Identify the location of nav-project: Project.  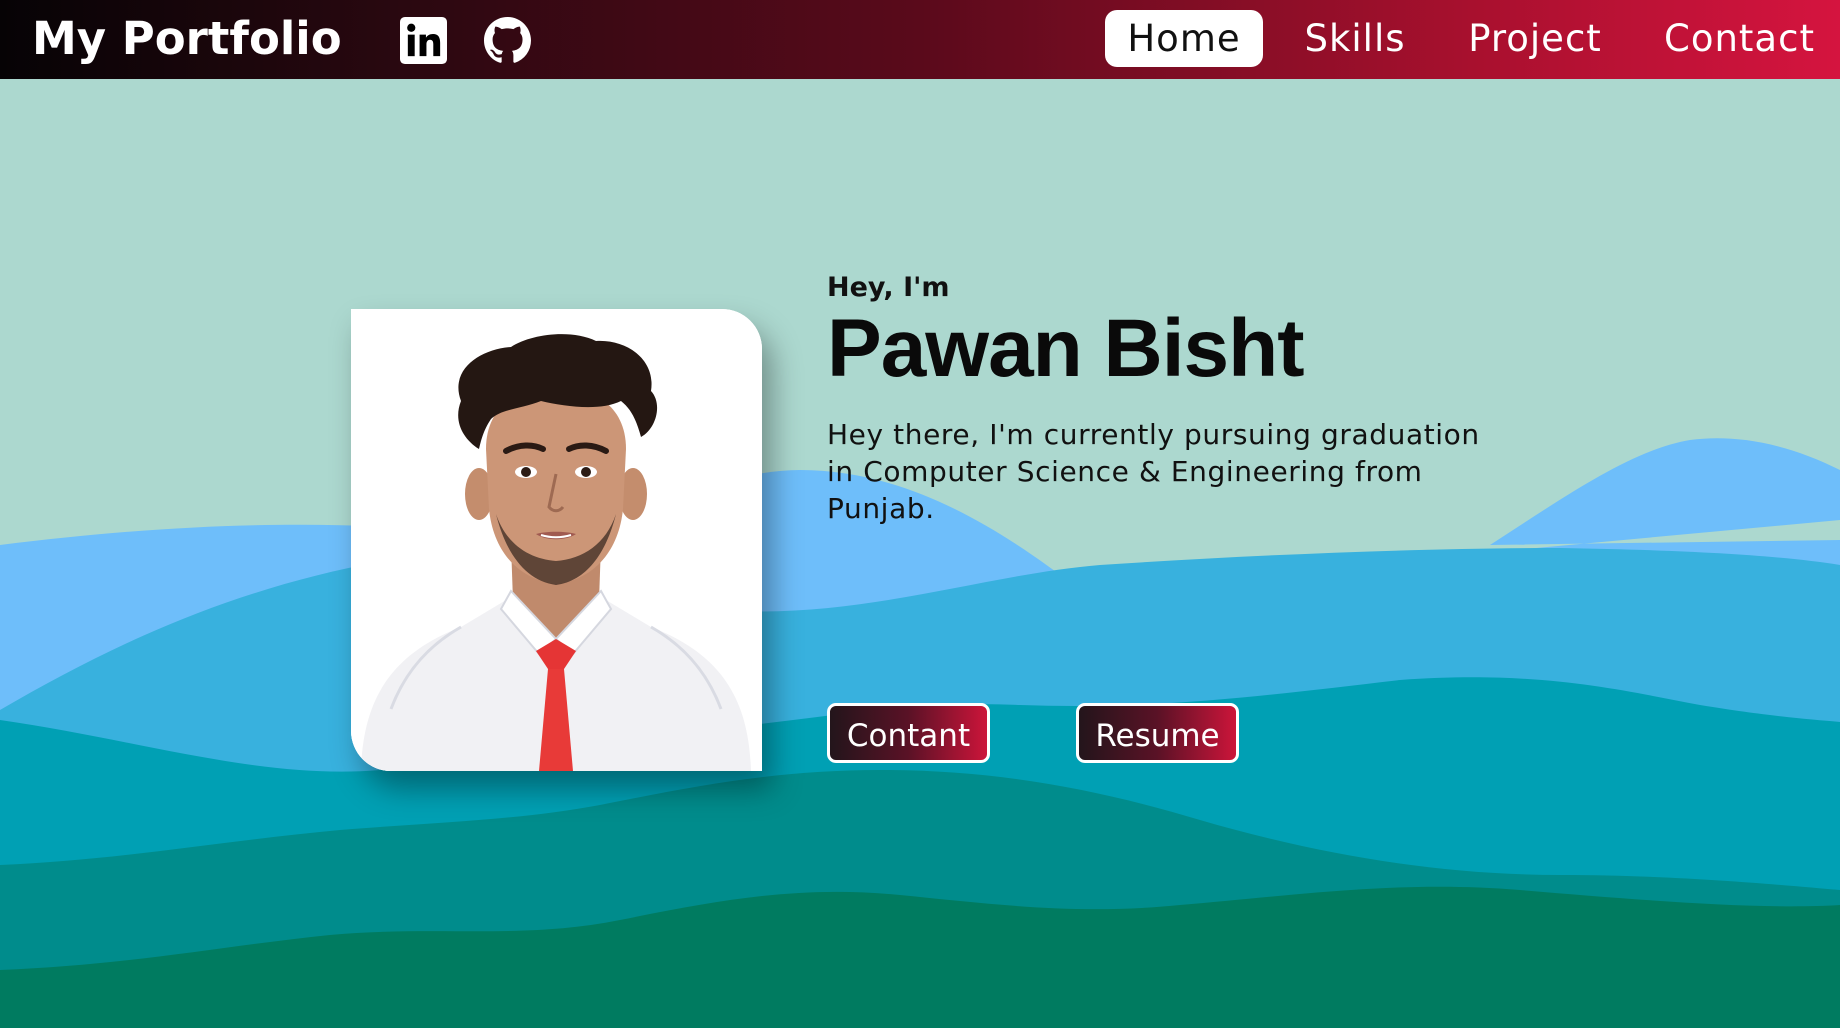
(1535, 38).